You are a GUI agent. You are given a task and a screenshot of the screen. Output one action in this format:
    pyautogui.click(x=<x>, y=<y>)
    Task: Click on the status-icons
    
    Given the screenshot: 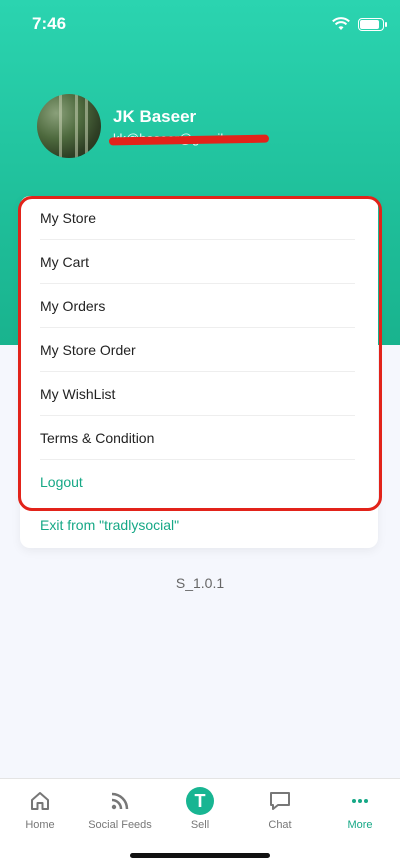 What is the action you would take?
    pyautogui.click(x=359, y=24)
    